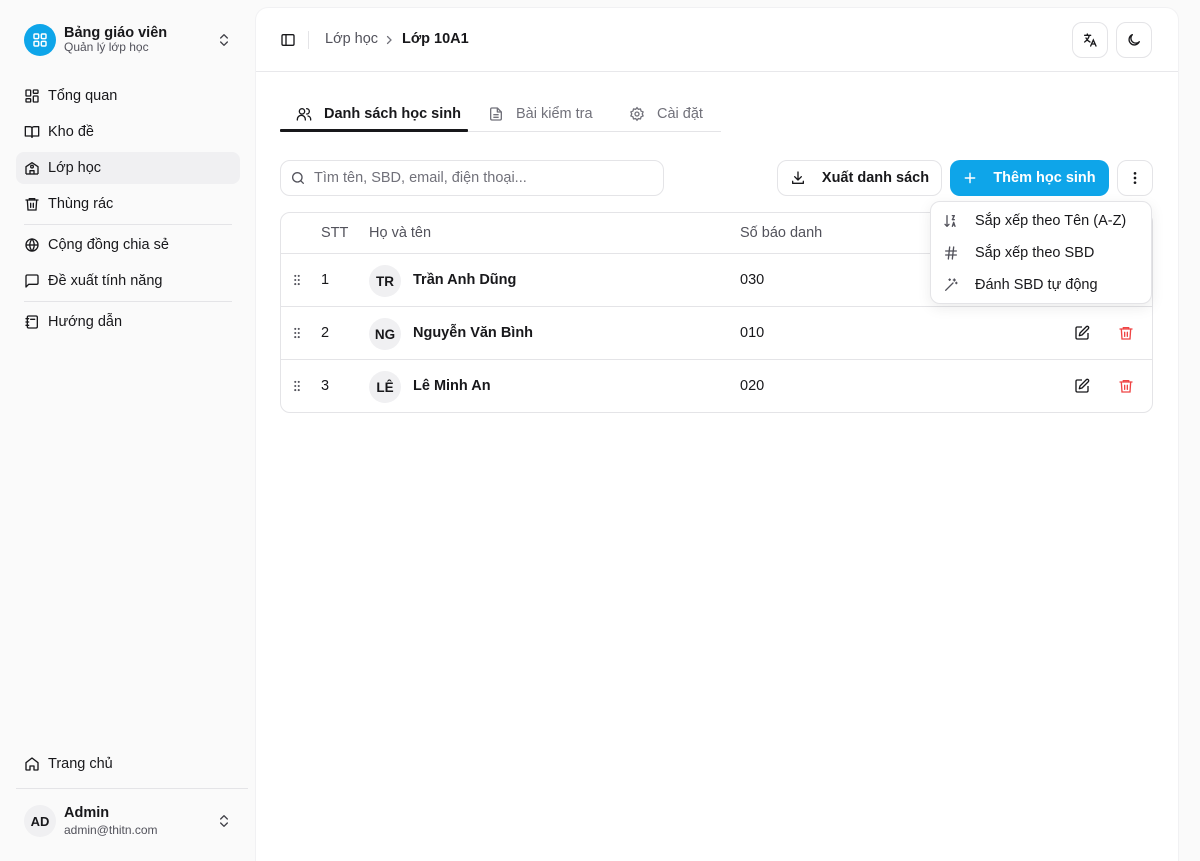 The image size is (1200, 861). I want to click on student-sbd: 010, so click(752, 333).